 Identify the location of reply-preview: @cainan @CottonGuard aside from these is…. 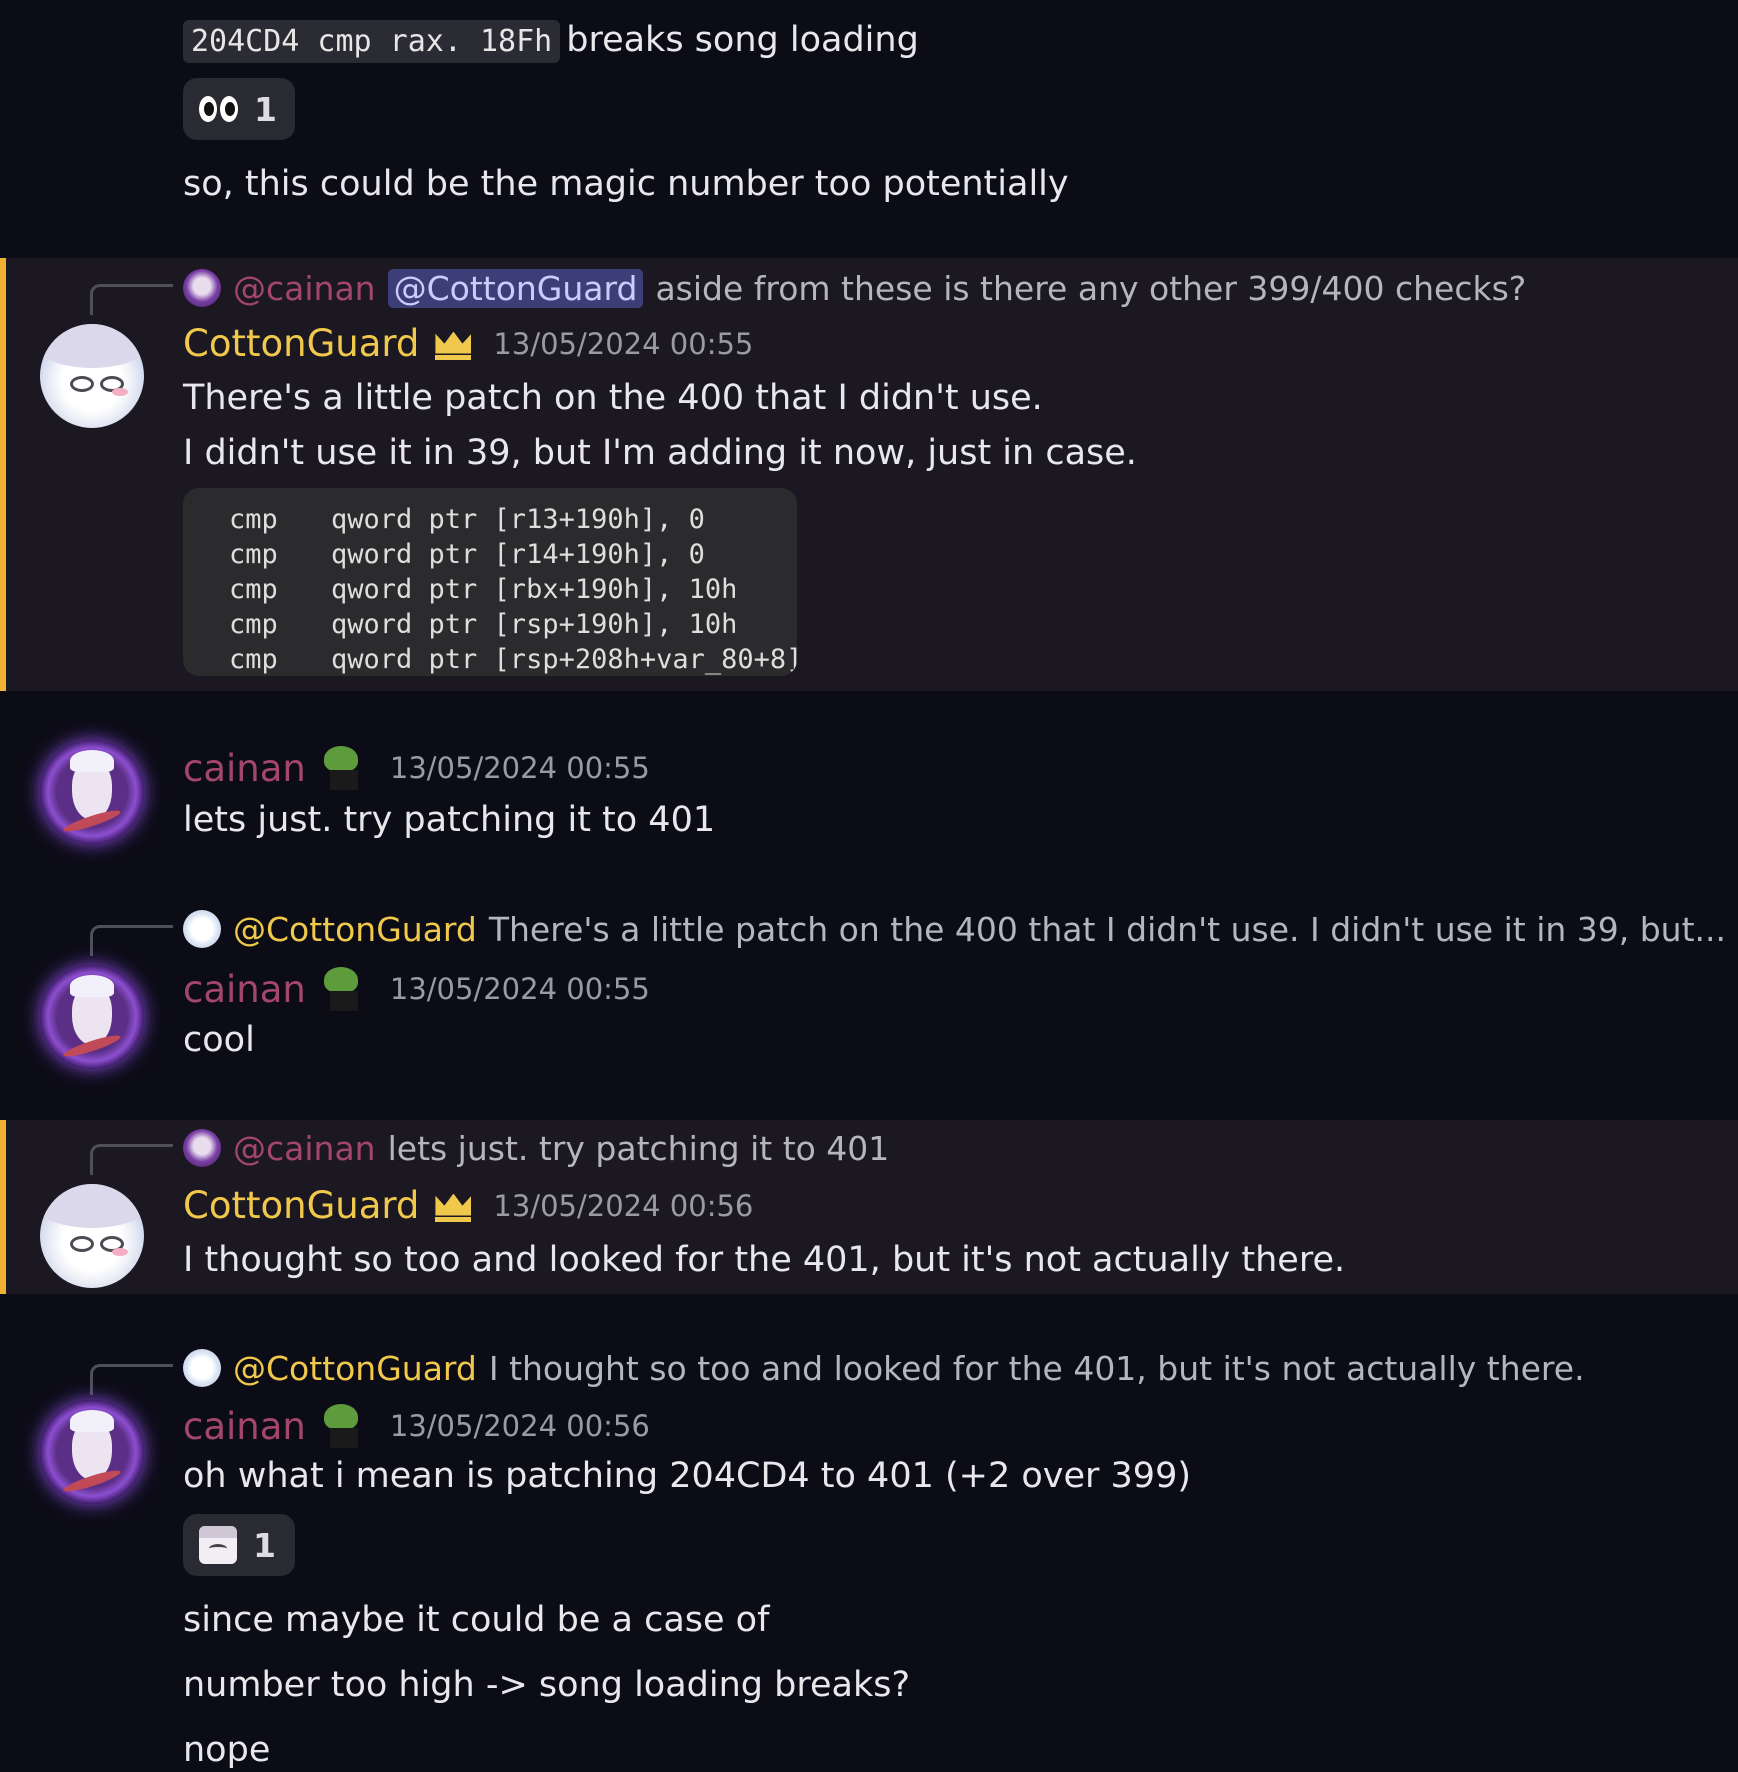
(854, 288).